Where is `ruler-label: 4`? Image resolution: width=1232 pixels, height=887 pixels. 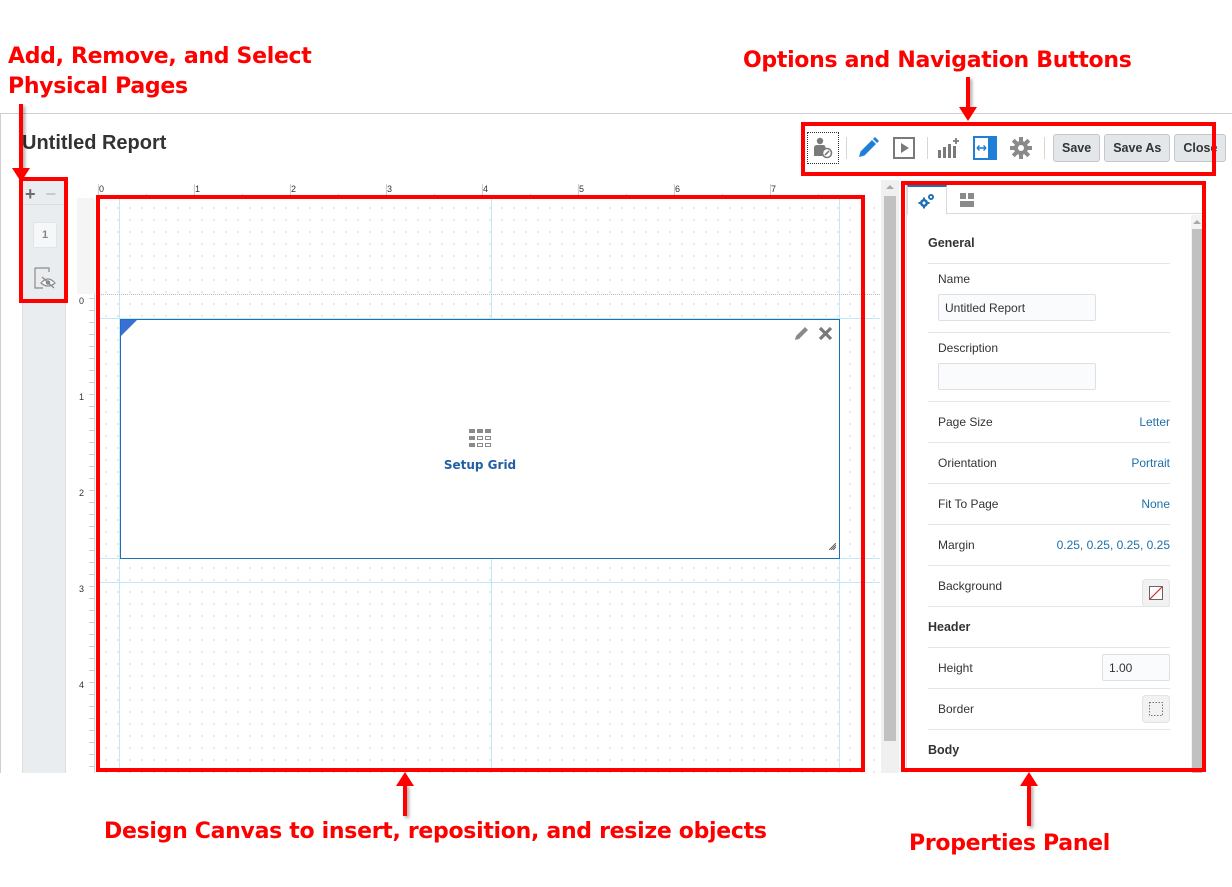 ruler-label: 4 is located at coordinates (486, 189).